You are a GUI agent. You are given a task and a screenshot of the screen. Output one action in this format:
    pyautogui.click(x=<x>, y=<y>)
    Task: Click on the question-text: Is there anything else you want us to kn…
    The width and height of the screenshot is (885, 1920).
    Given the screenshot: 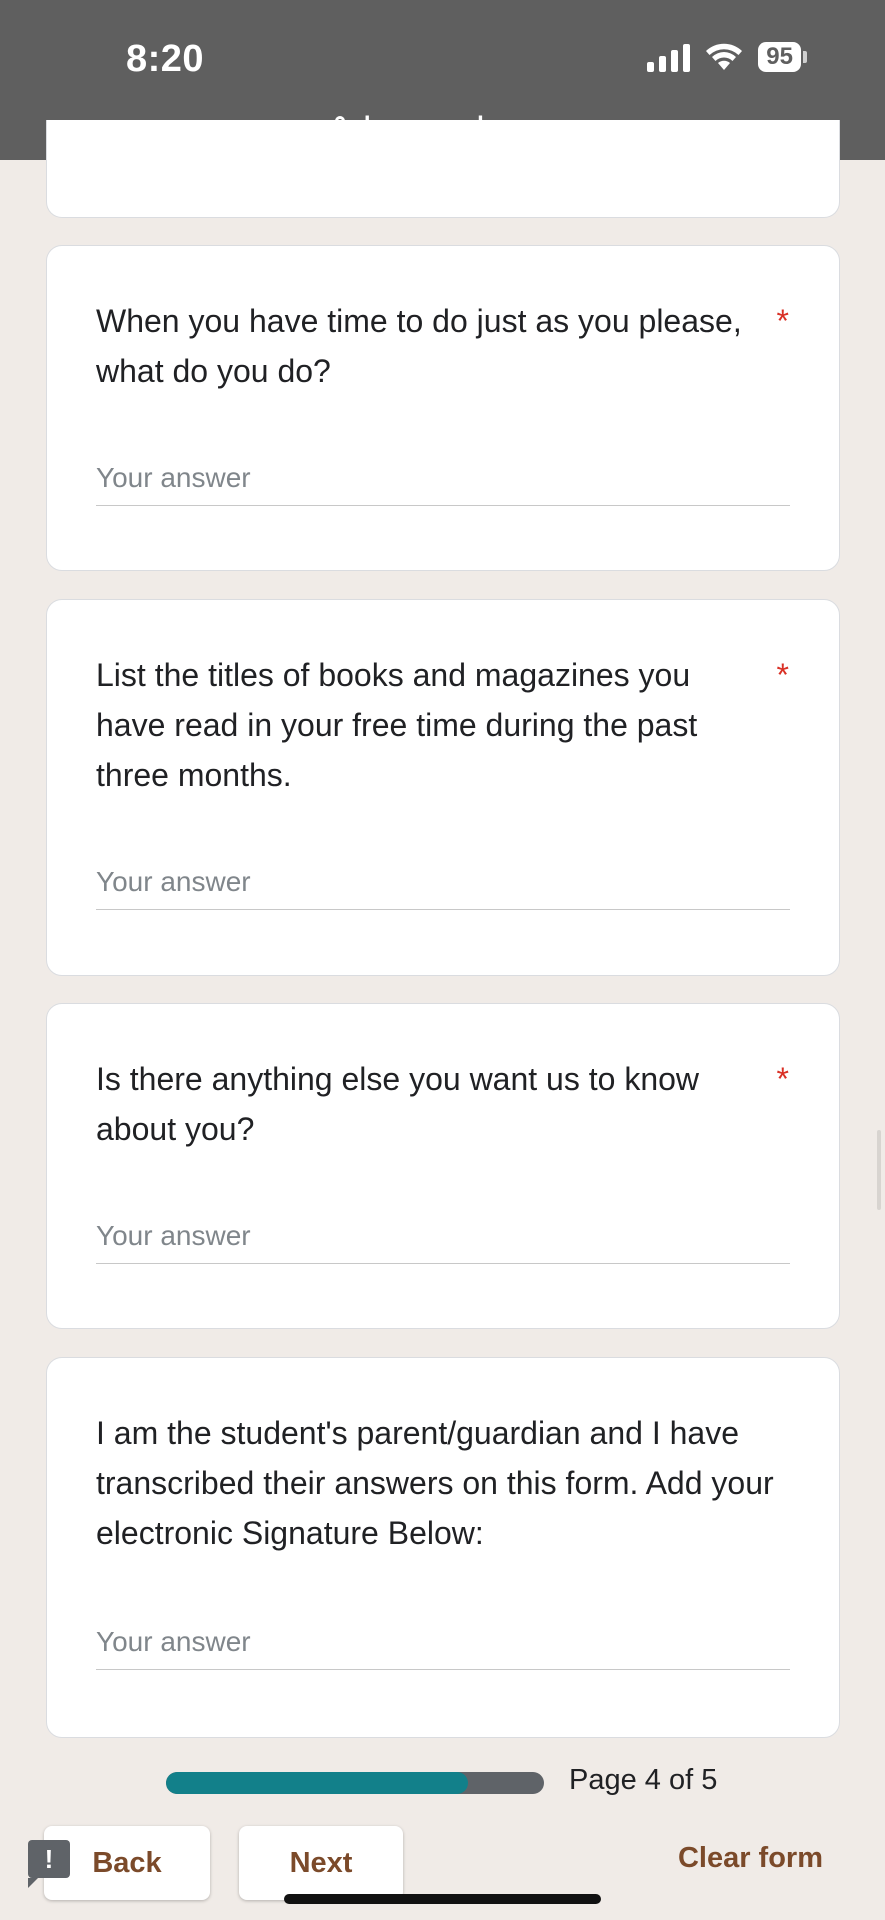 What is the action you would take?
    pyautogui.click(x=398, y=1104)
    